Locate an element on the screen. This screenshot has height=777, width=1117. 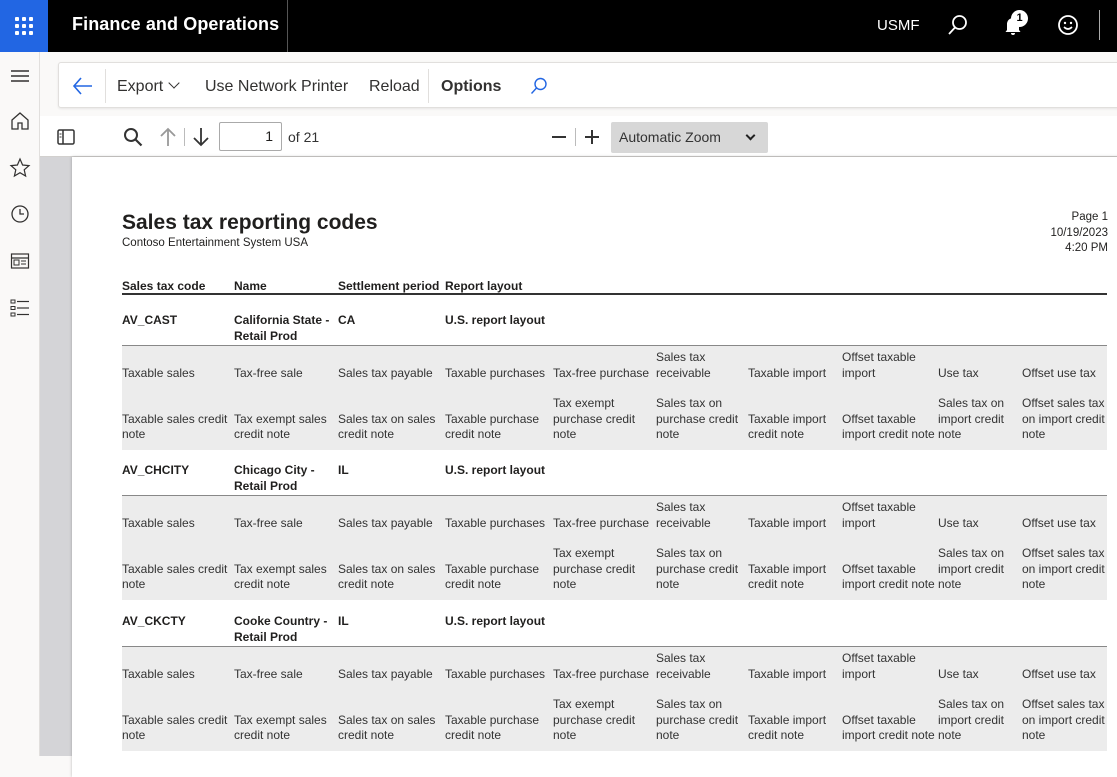
settlement-period: CA is located at coordinates (347, 320).